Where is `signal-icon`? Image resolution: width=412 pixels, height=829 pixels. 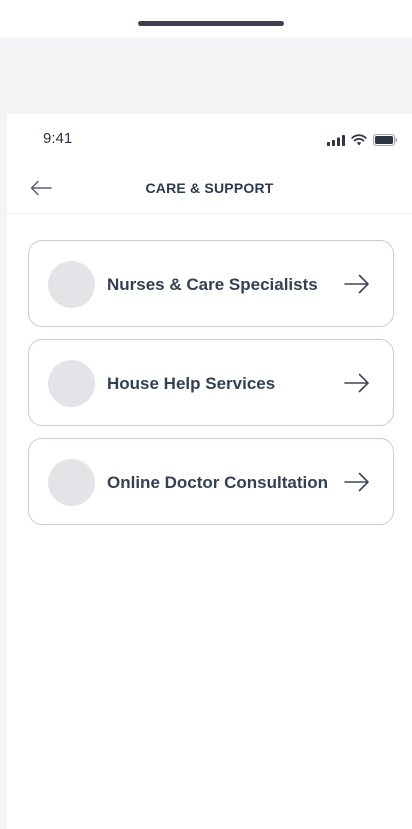 signal-icon is located at coordinates (336, 142).